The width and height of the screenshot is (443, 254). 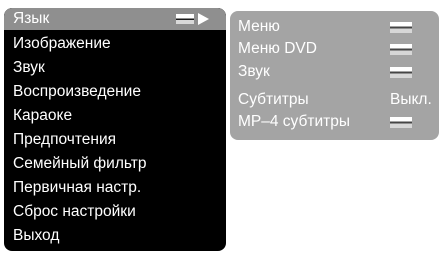 I want to click on menu-item-label: Изображение, so click(x=62, y=43).